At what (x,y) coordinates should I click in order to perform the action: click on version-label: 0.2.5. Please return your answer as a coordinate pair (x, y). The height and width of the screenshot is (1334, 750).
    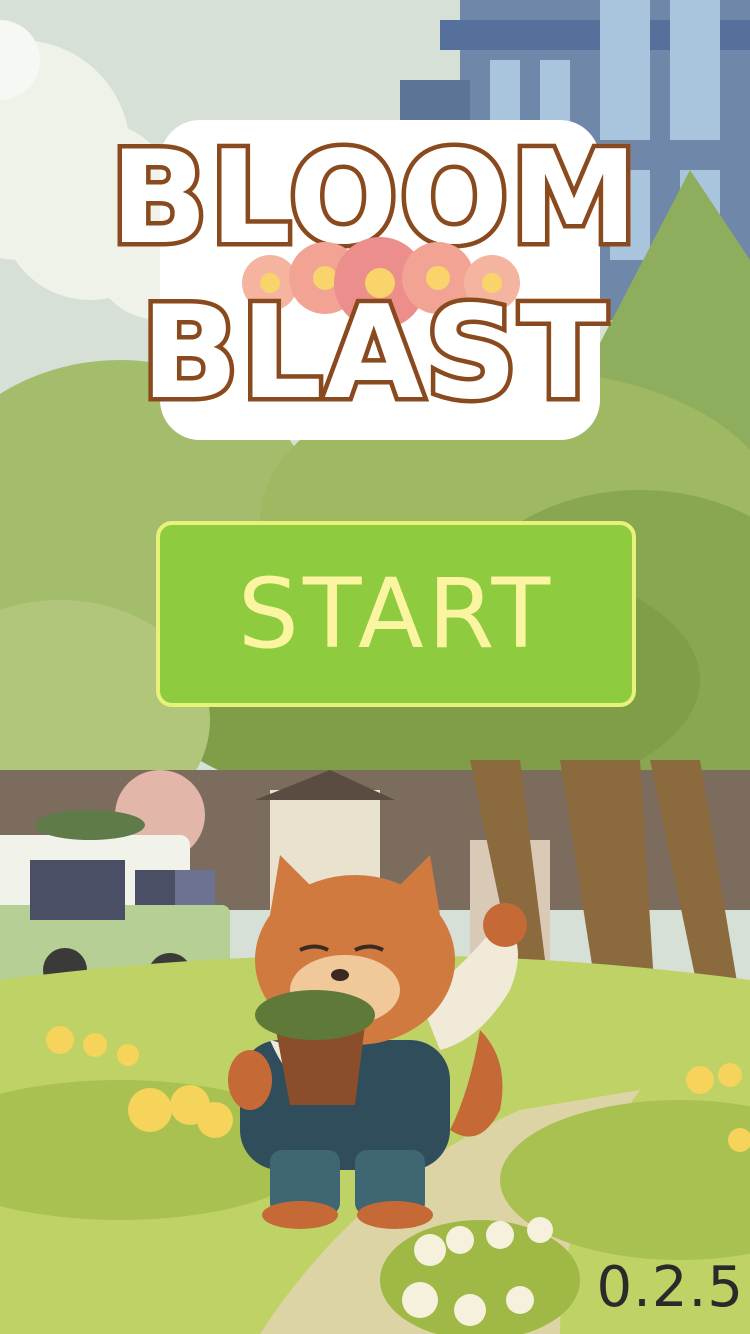
    Looking at the image, I should click on (670, 1287).